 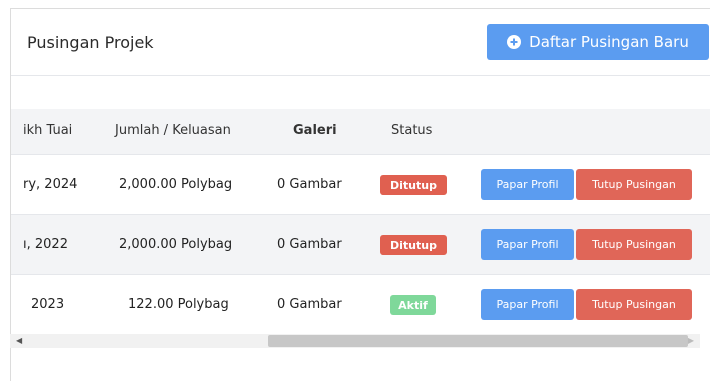 I want to click on column-harvest-date: ikh Tuai, so click(x=48, y=130).